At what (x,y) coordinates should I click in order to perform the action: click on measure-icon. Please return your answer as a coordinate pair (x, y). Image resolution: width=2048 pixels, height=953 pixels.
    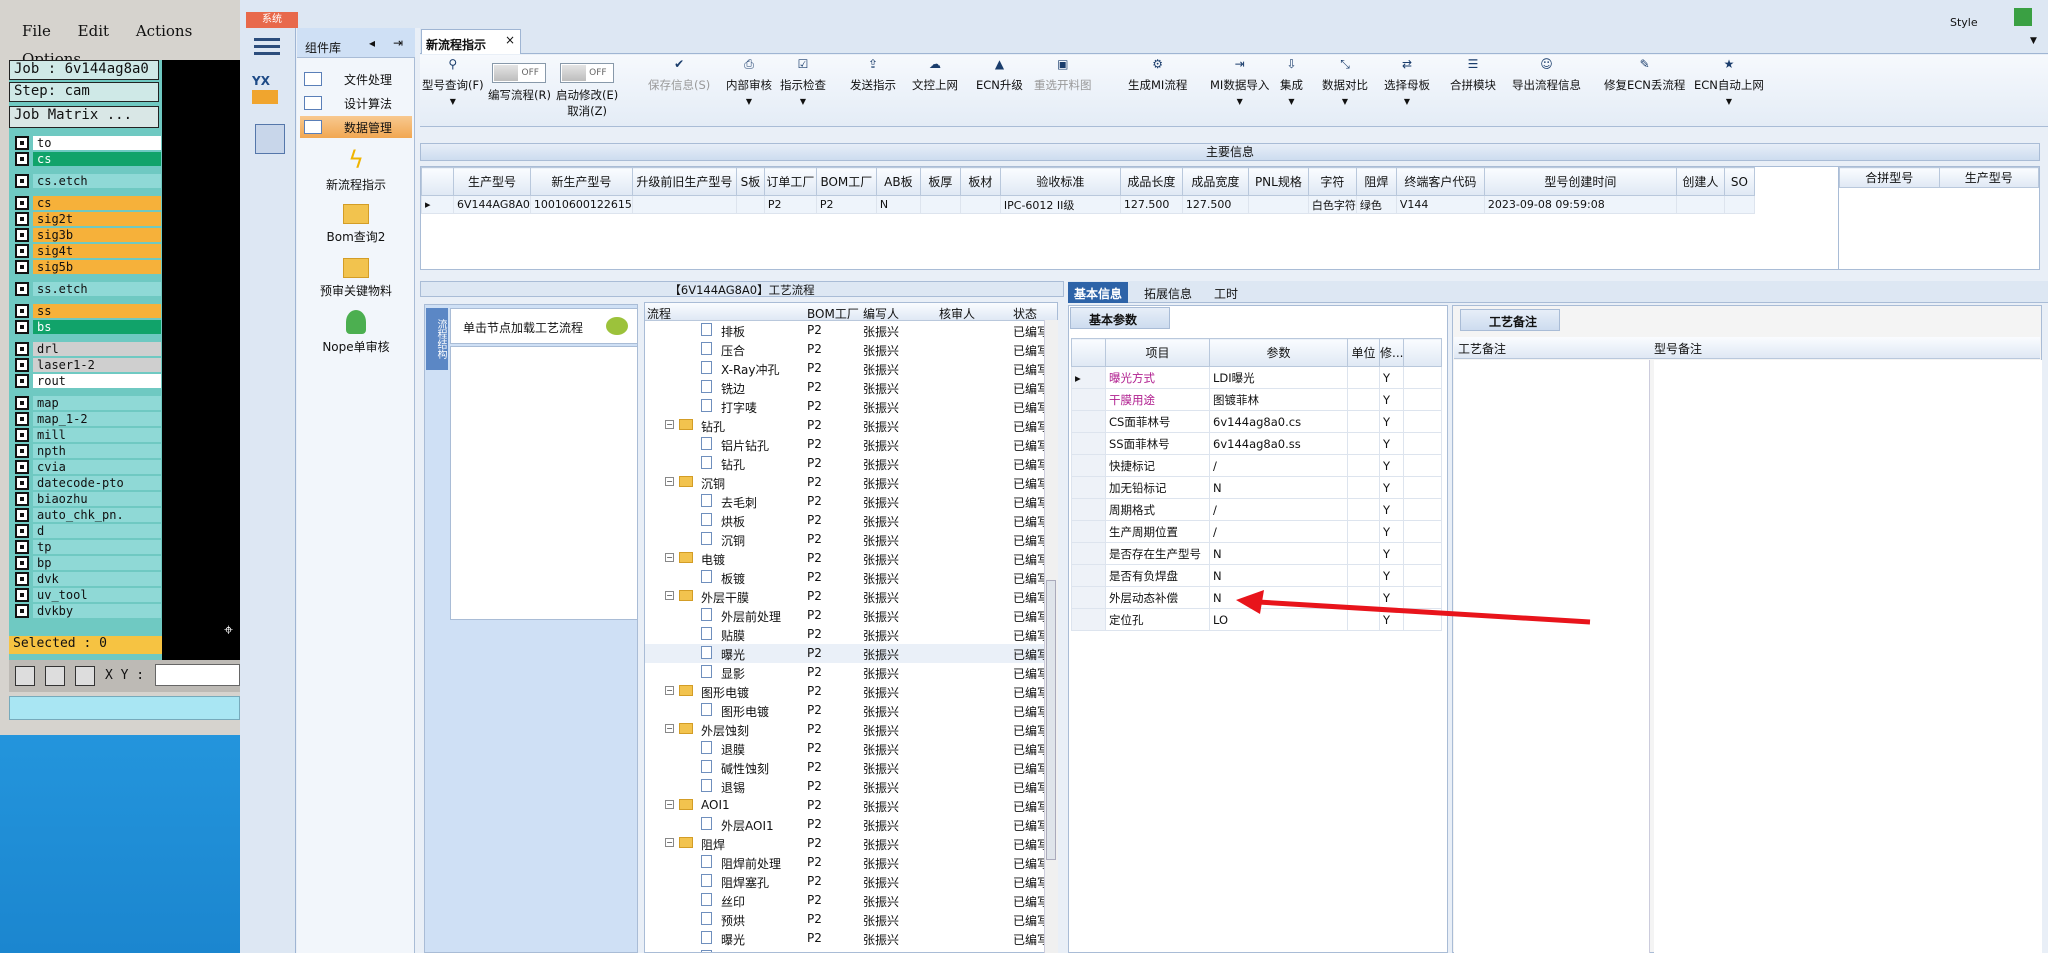
    Looking at the image, I should click on (55, 676).